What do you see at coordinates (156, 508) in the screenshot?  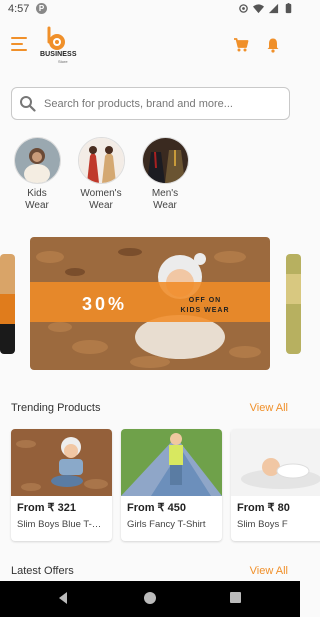 I see `product-price: From ₹ 450` at bounding box center [156, 508].